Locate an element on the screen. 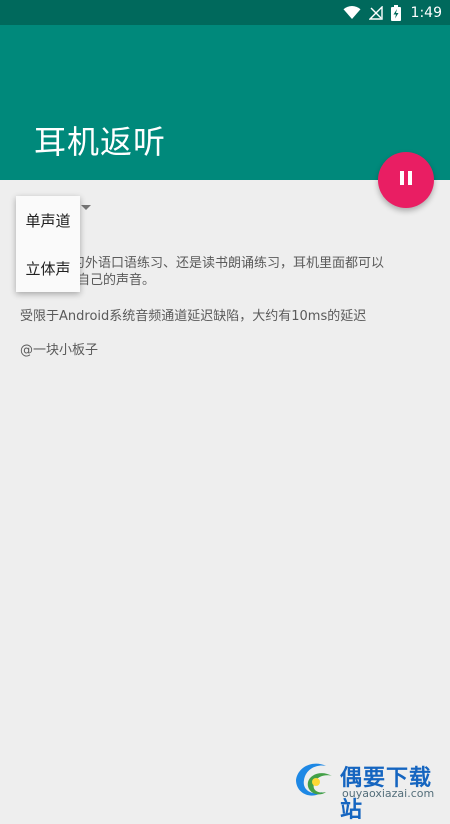  menu-item-stereo: 立体声 is located at coordinates (48, 268).